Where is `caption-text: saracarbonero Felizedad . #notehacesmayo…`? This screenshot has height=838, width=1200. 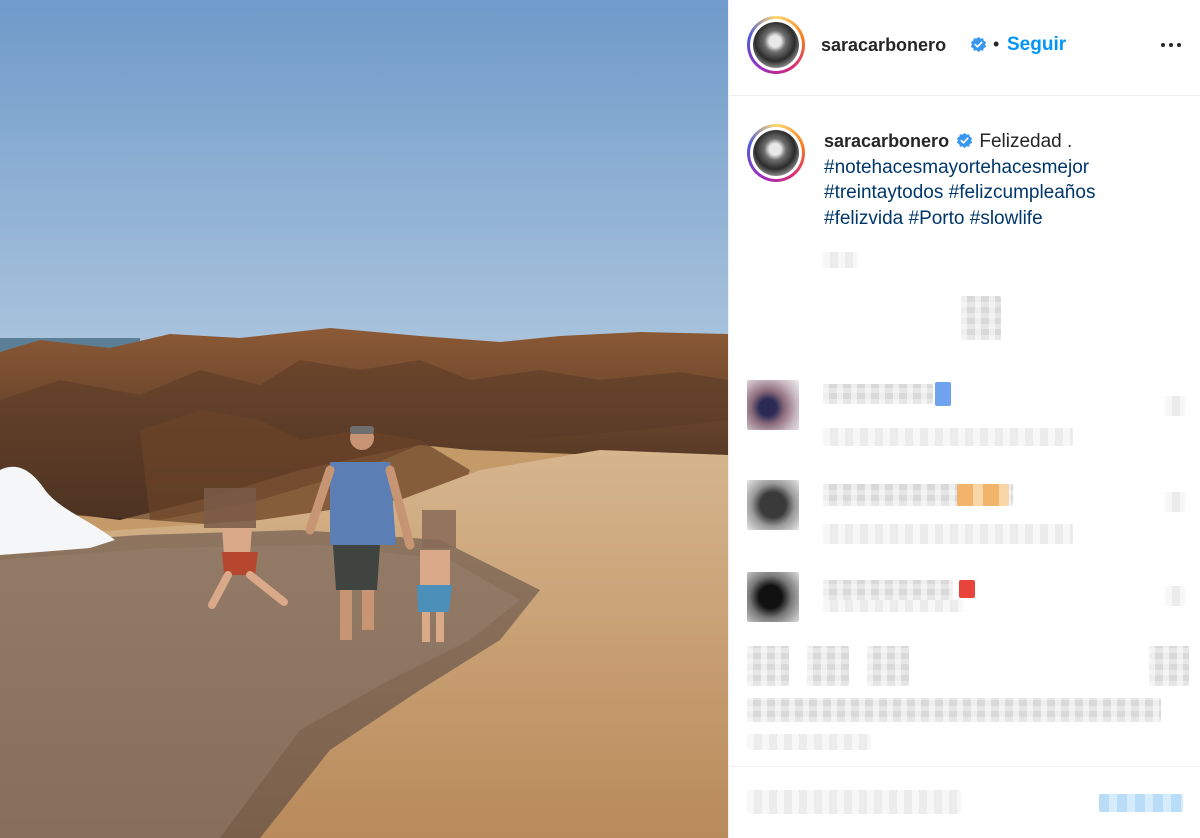 caption-text: saracarbonero Felizedad . #notehacesmayo… is located at coordinates (1004, 180).